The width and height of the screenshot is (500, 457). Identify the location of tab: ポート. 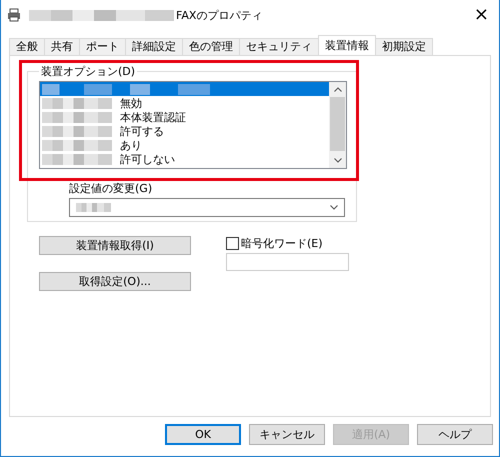
(102, 46).